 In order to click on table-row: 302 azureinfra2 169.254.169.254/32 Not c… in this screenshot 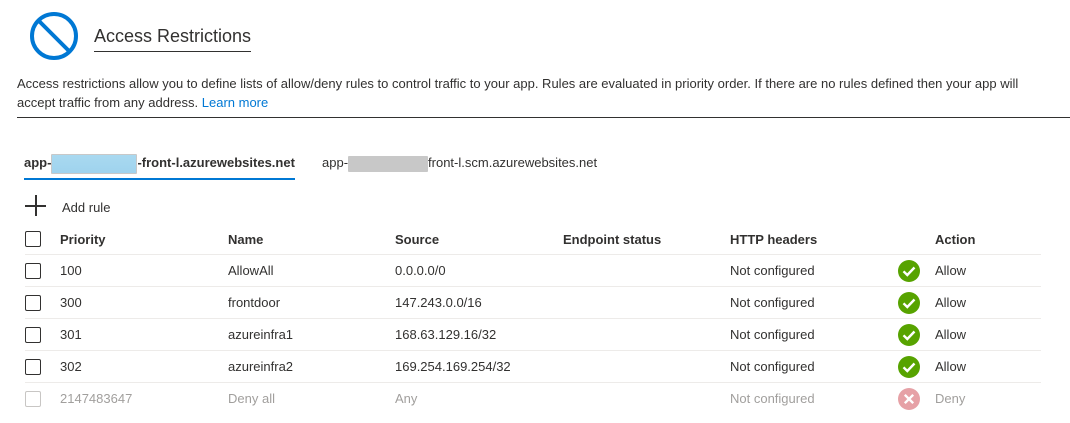, I will do `click(533, 366)`.